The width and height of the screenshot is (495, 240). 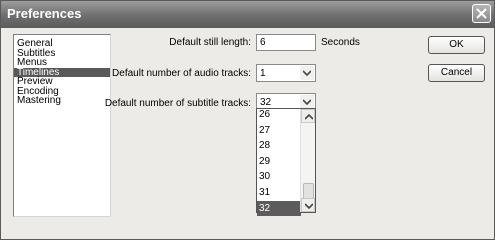 I want to click on ok-button: OK, so click(x=456, y=45).